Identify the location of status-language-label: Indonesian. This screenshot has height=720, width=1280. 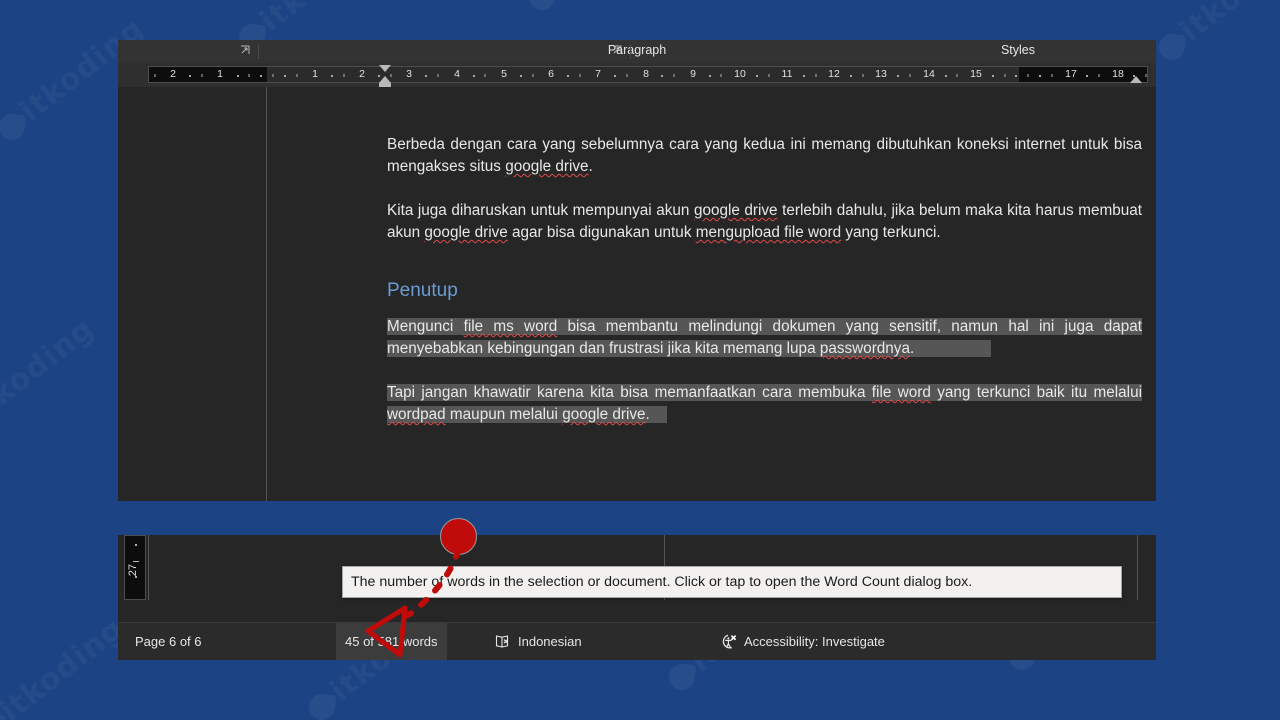
(550, 641).